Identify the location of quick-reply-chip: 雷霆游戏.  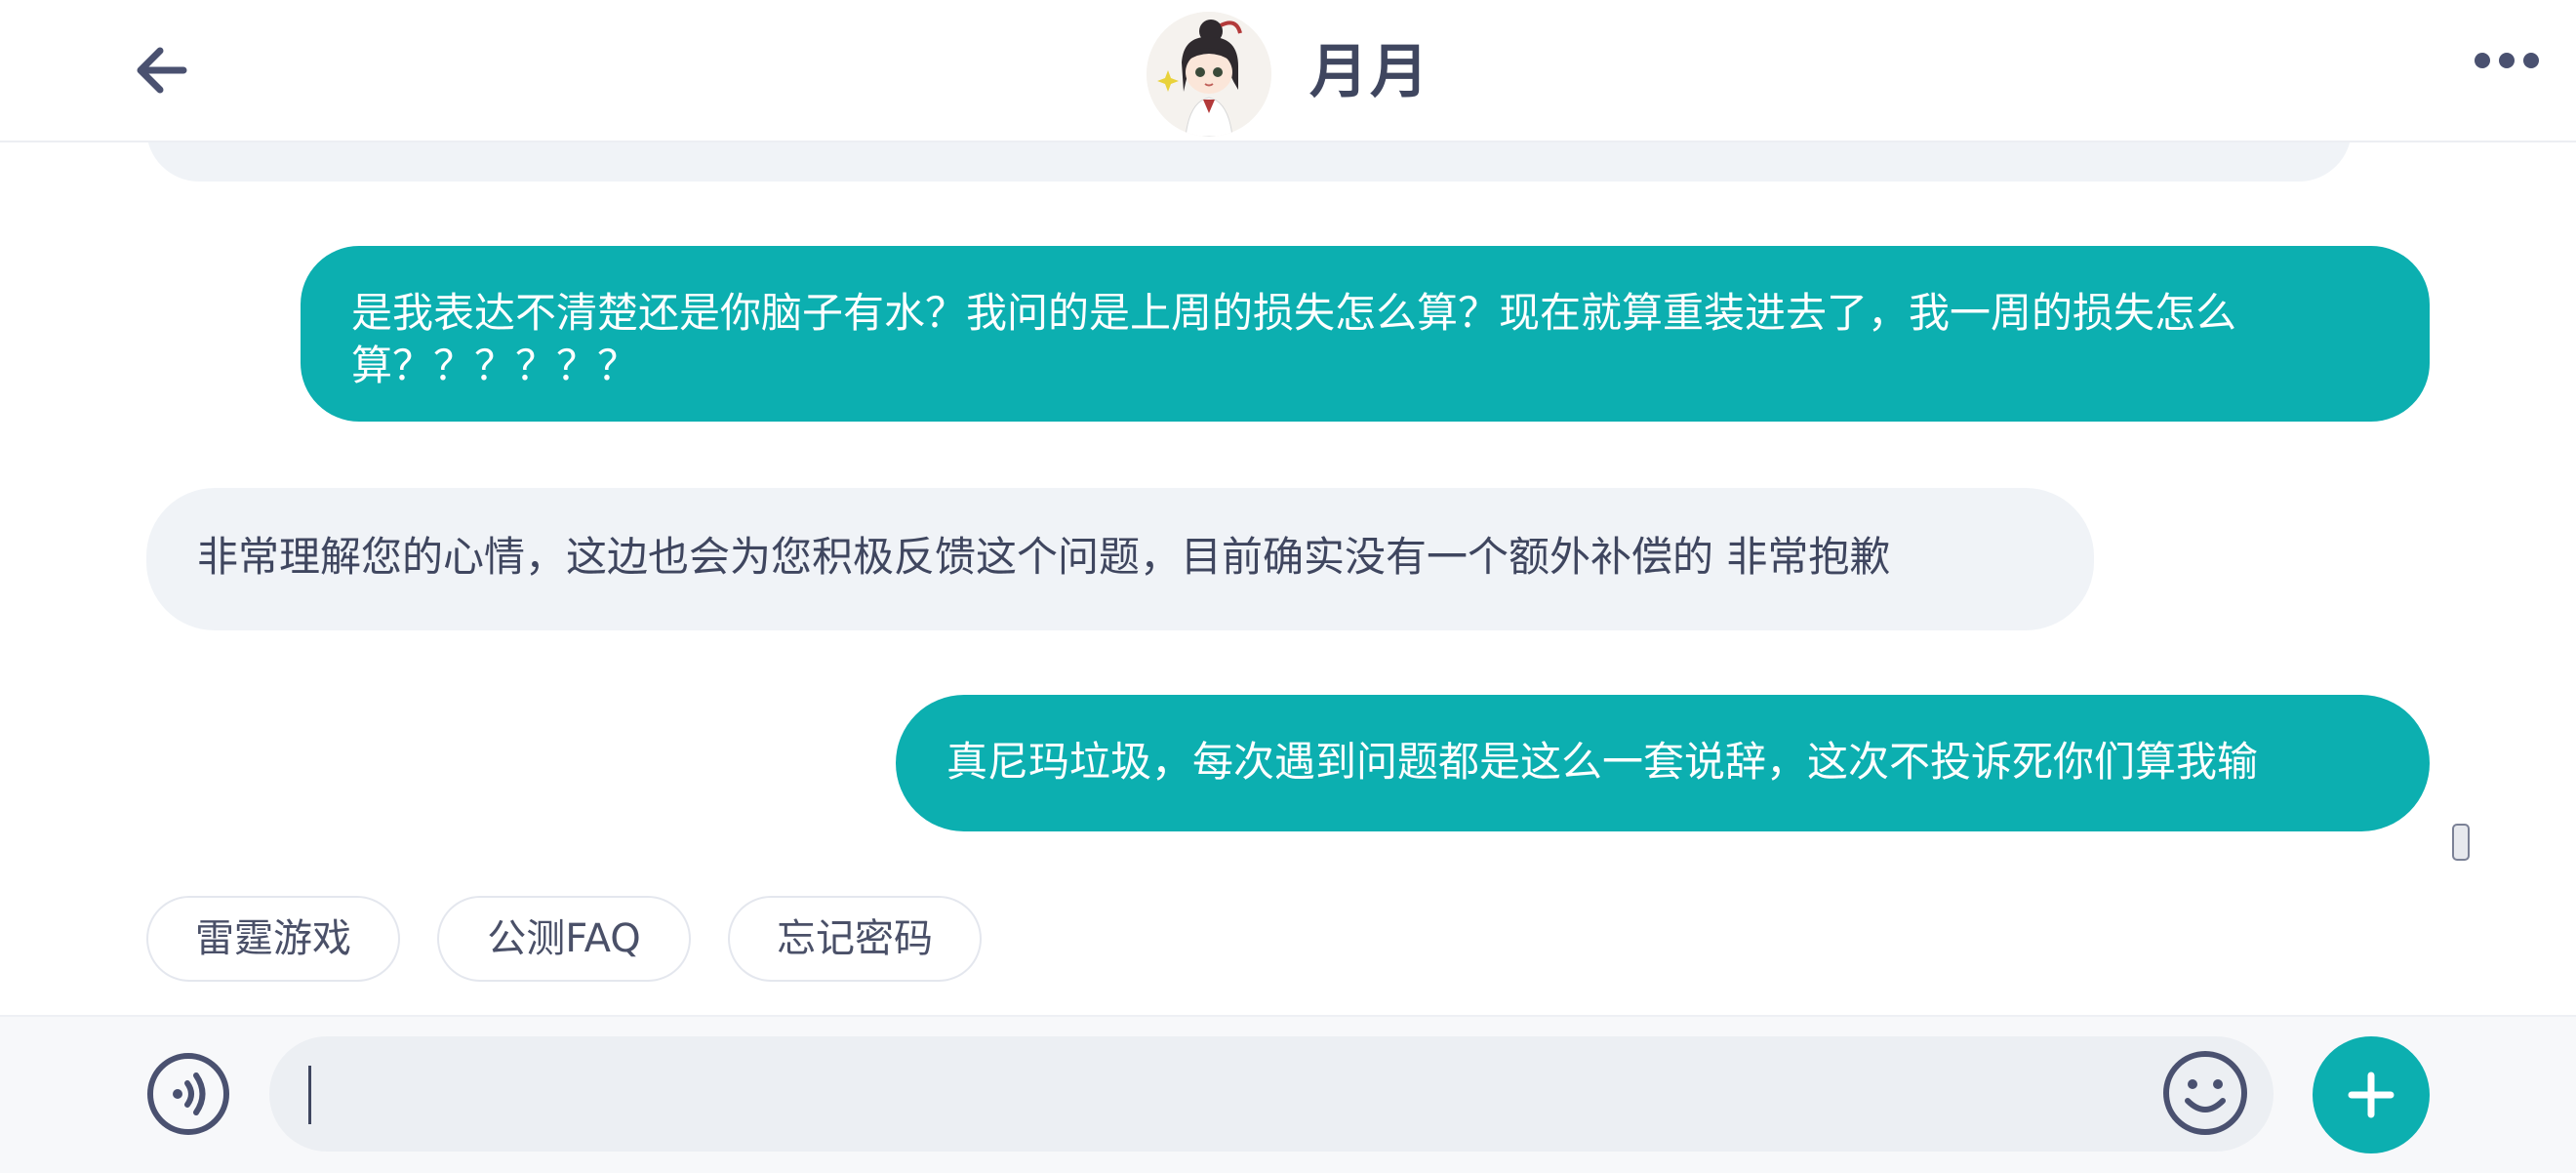
(273, 939).